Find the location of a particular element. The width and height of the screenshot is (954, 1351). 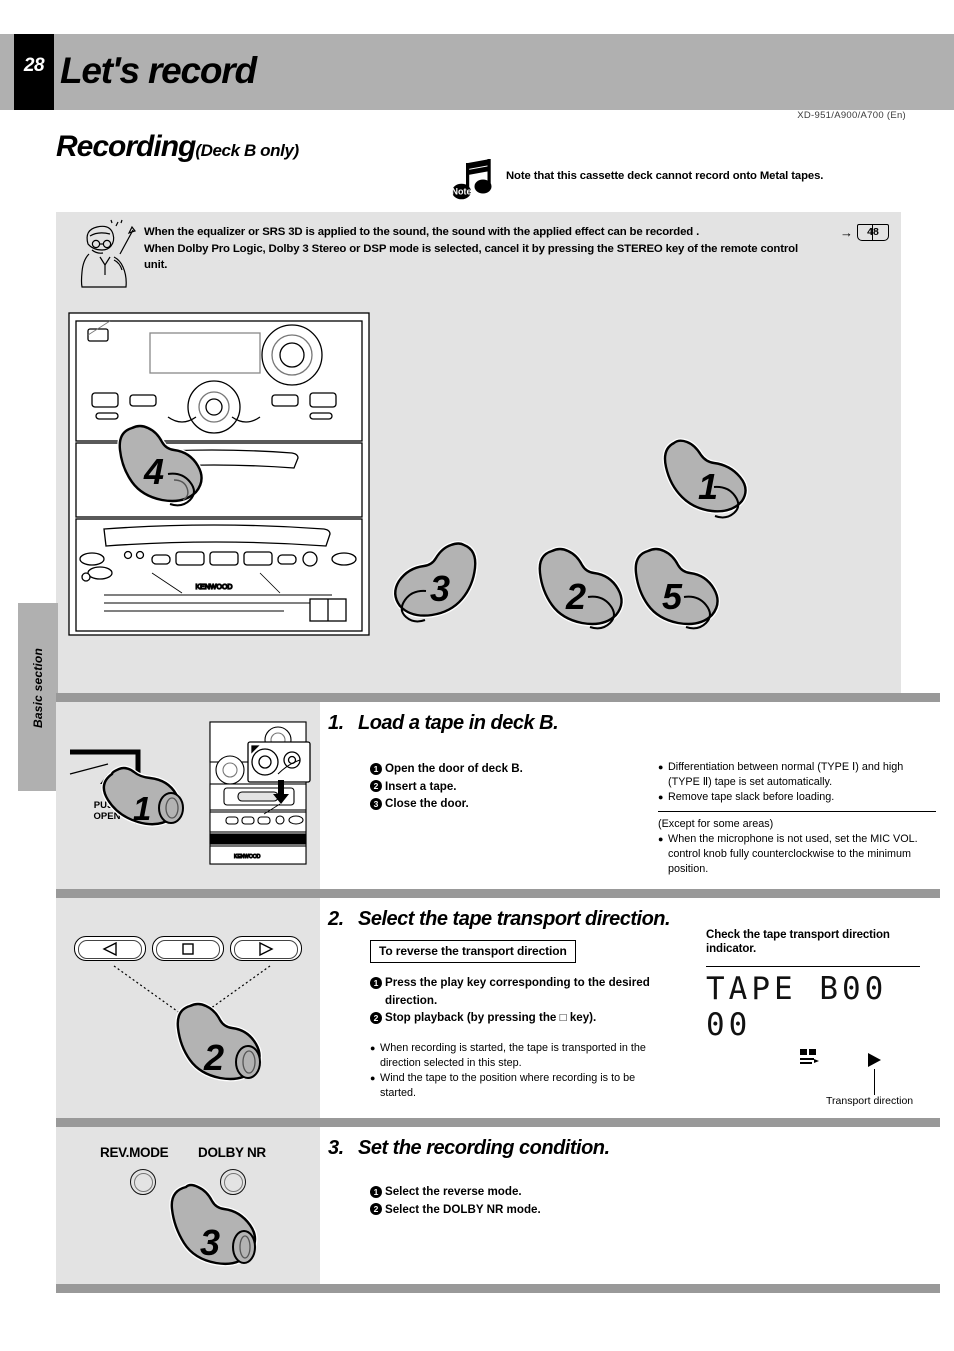

list-item: 1 Select the reverse mode. is located at coordinates (520, 1192).